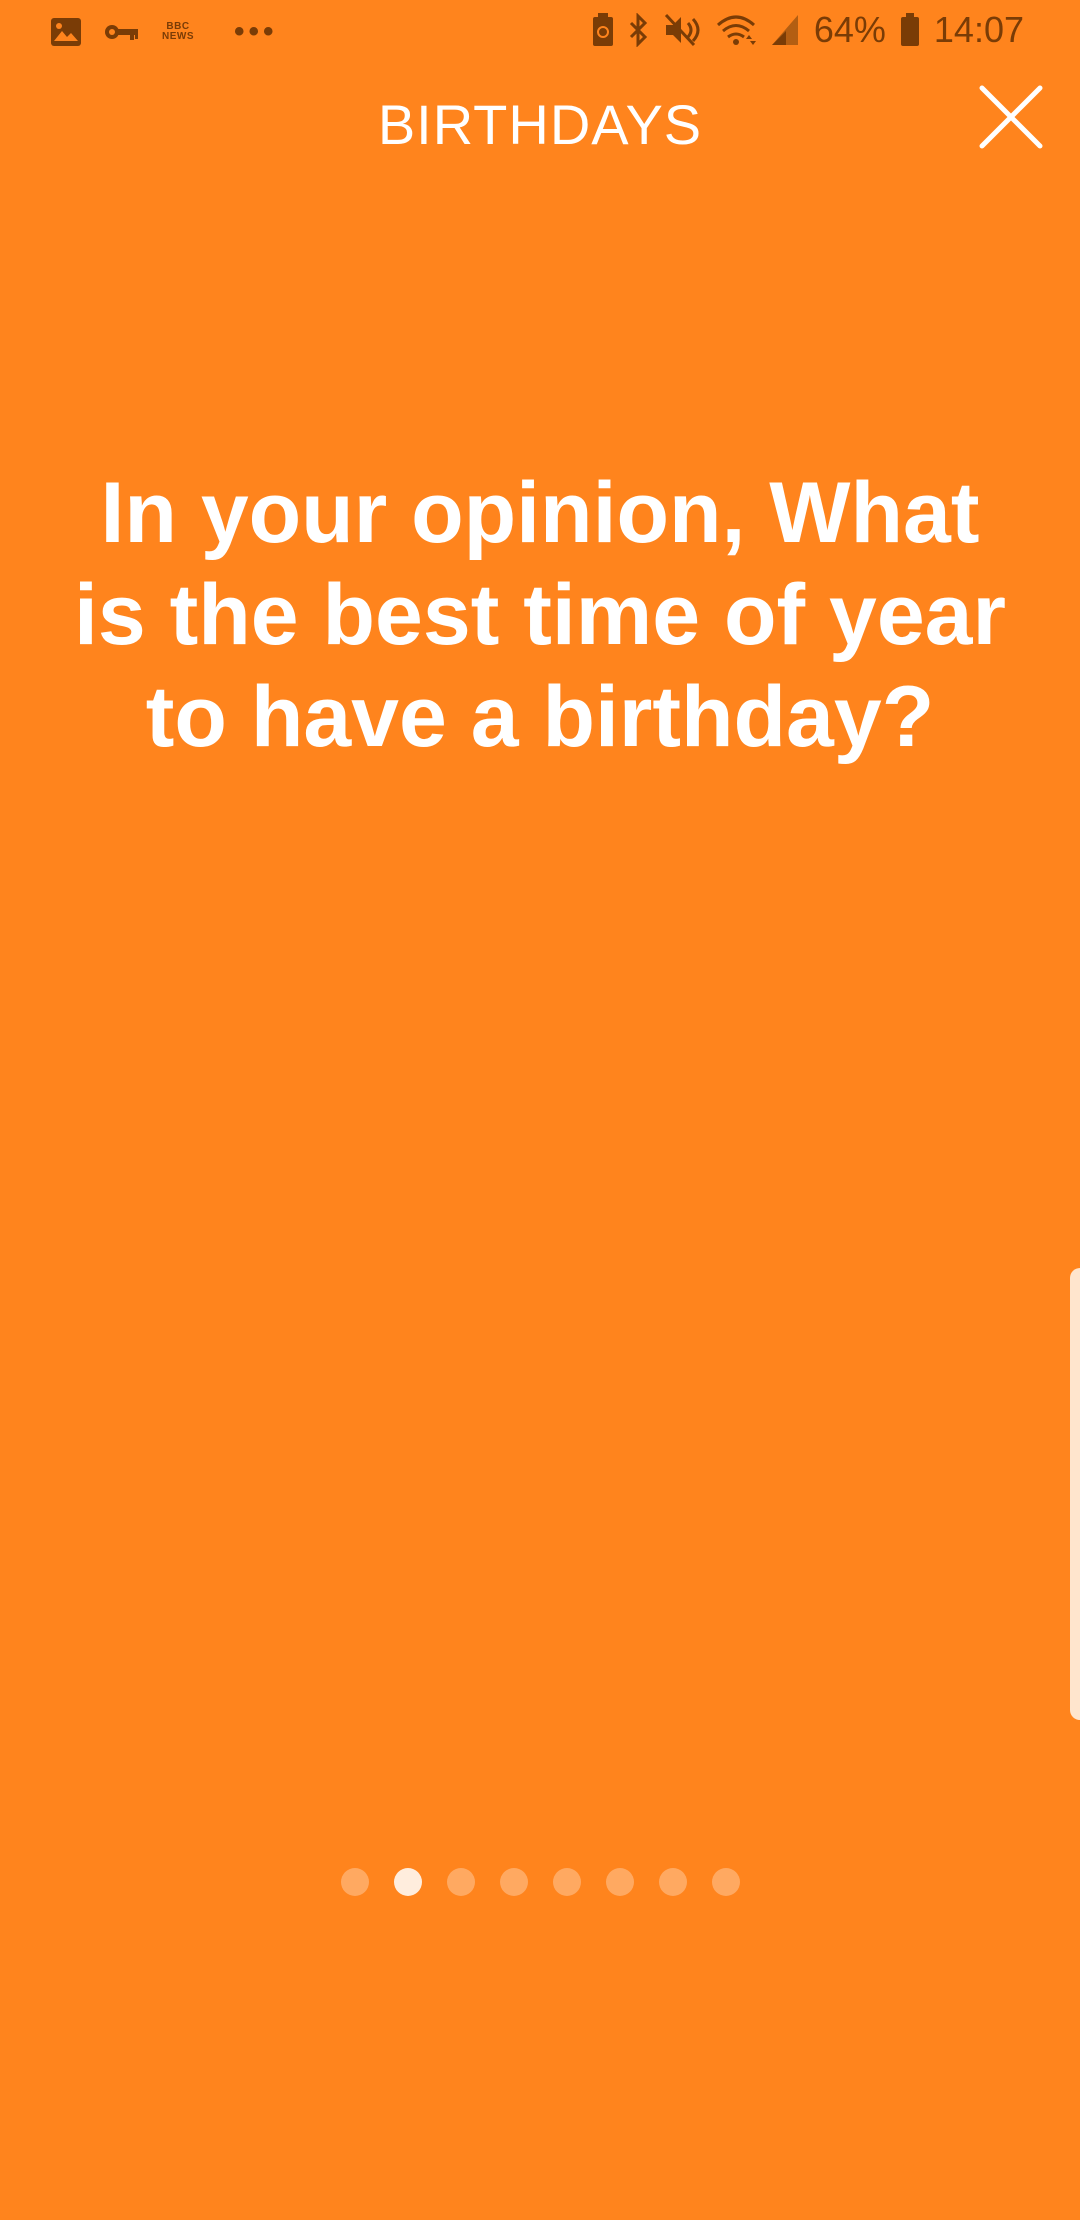 The height and width of the screenshot is (2220, 1080). Describe the element at coordinates (540, 124) in the screenshot. I see `page-title: BIRTHDAYS` at that location.